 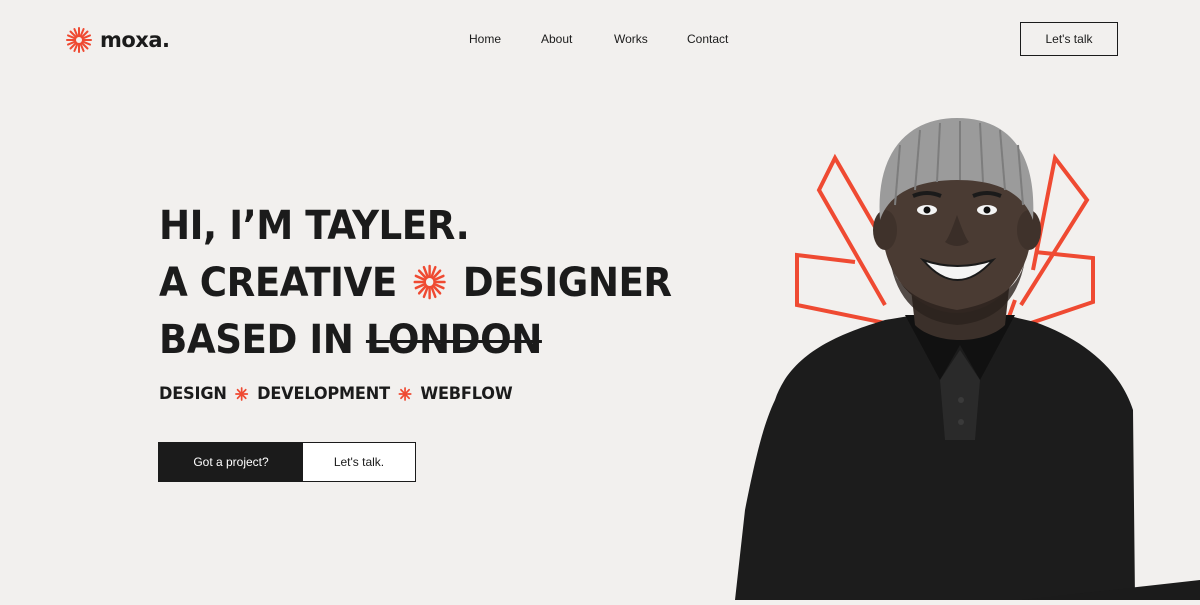 What do you see at coordinates (278, 283) in the screenshot?
I see `headline-creative: A CREATIVE` at bounding box center [278, 283].